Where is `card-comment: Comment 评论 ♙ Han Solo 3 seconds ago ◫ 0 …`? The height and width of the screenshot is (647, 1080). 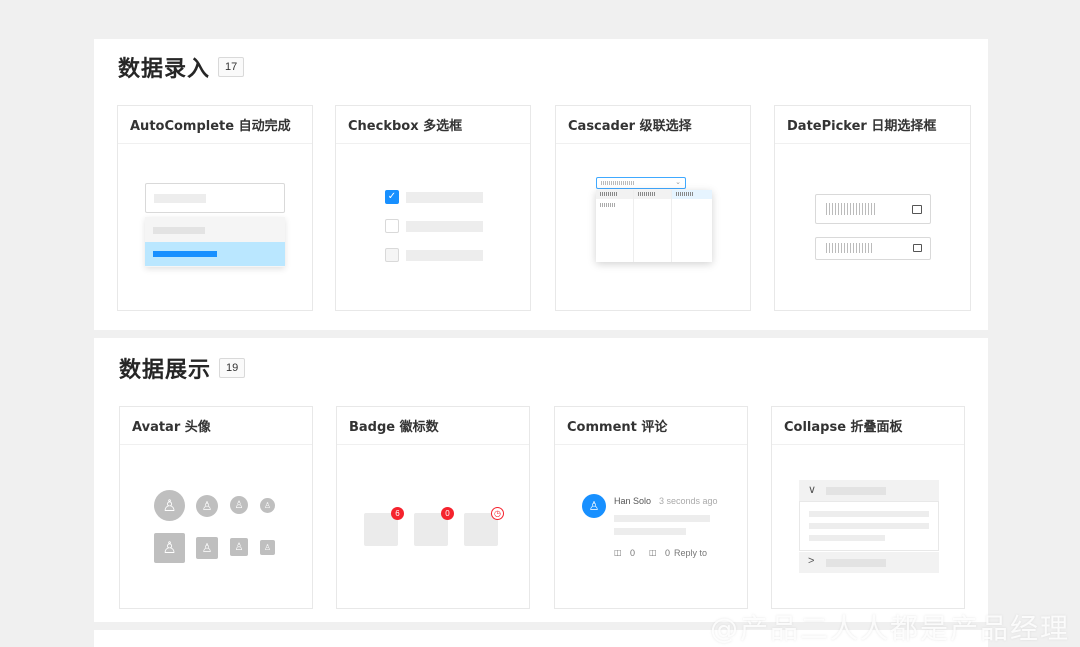 card-comment: Comment 评论 ♙ Han Solo 3 seconds ago ◫ 0 … is located at coordinates (651, 507).